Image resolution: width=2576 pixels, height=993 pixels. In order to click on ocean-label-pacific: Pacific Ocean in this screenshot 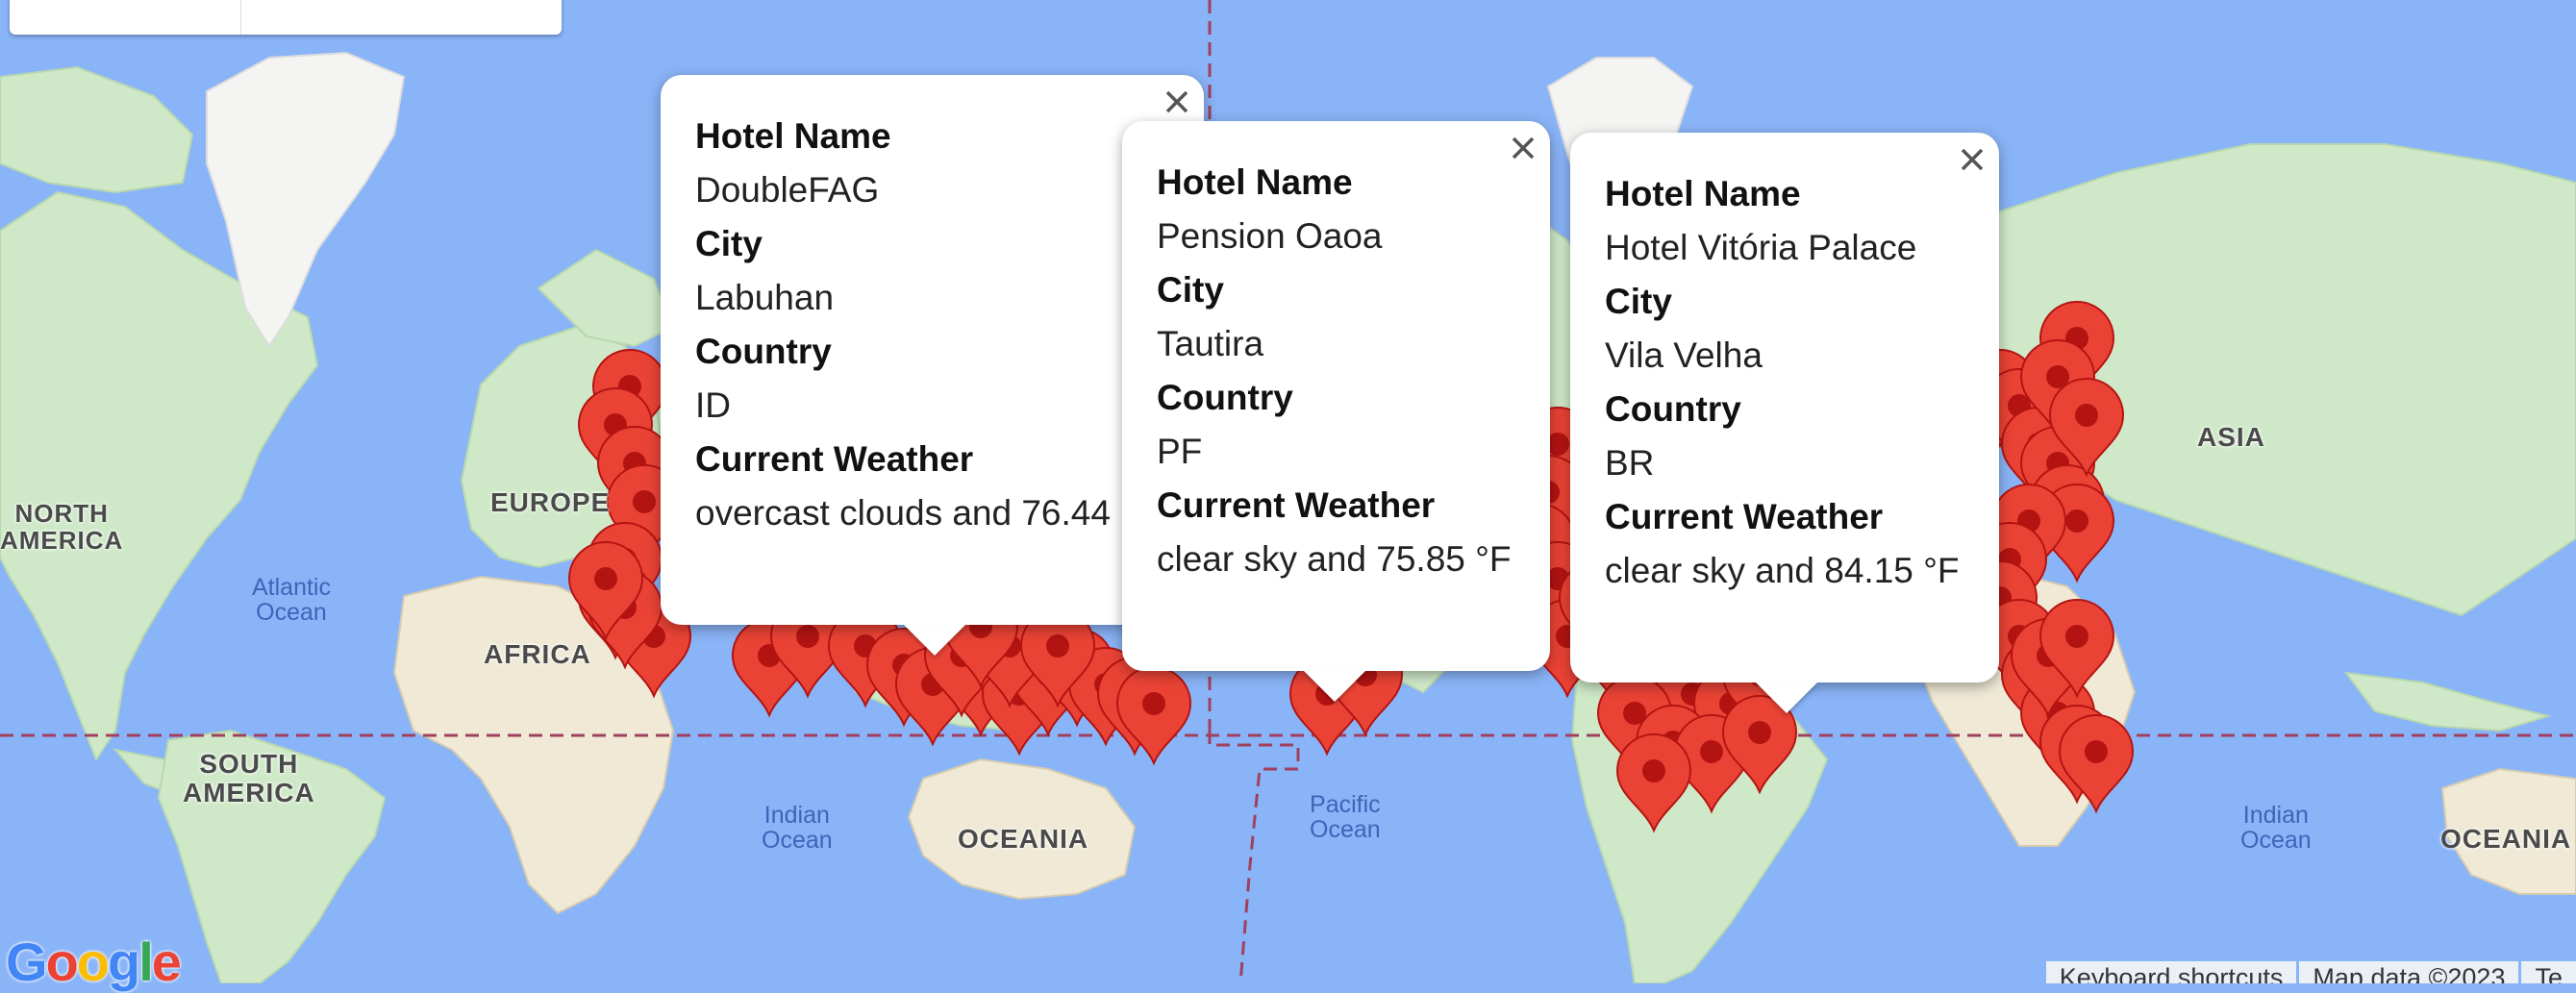, I will do `click(1345, 817)`.